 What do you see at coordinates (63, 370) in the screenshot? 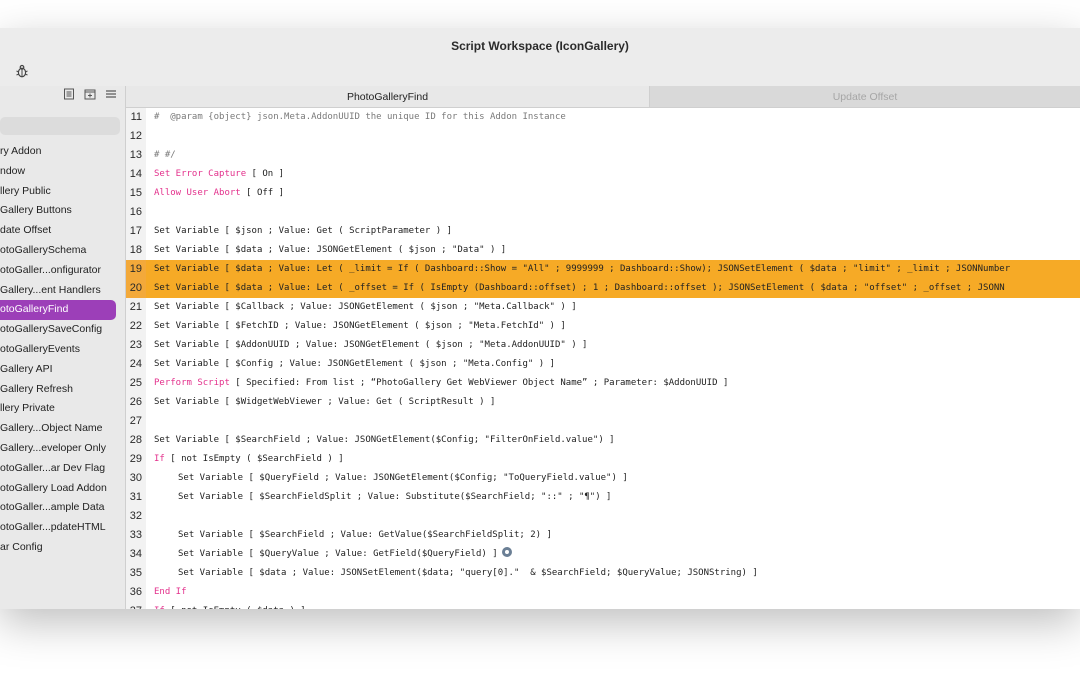
I see `script-list-item: Gallery API` at bounding box center [63, 370].